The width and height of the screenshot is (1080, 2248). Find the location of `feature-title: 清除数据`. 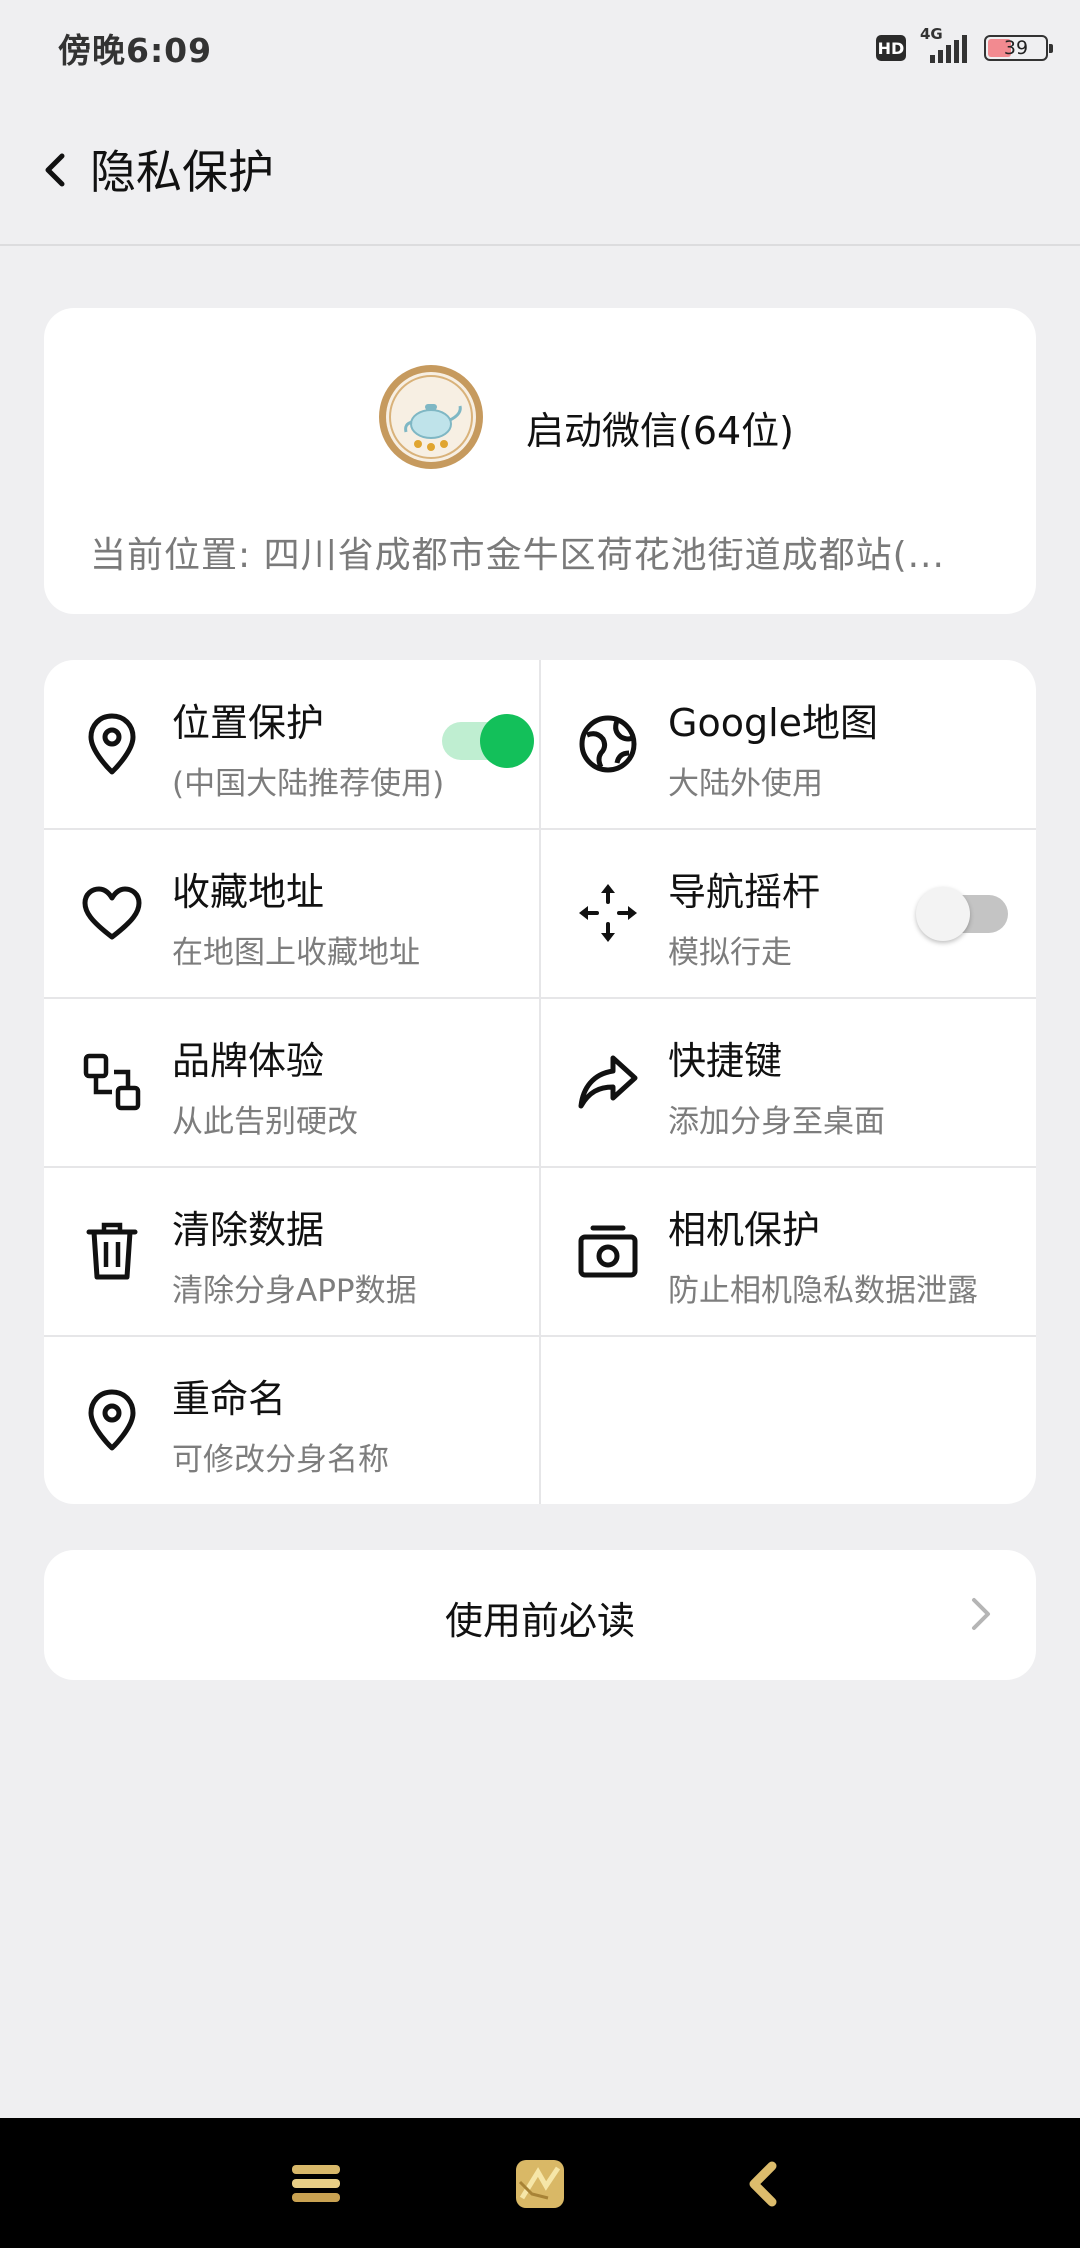

feature-title: 清除数据 is located at coordinates (248, 1230).